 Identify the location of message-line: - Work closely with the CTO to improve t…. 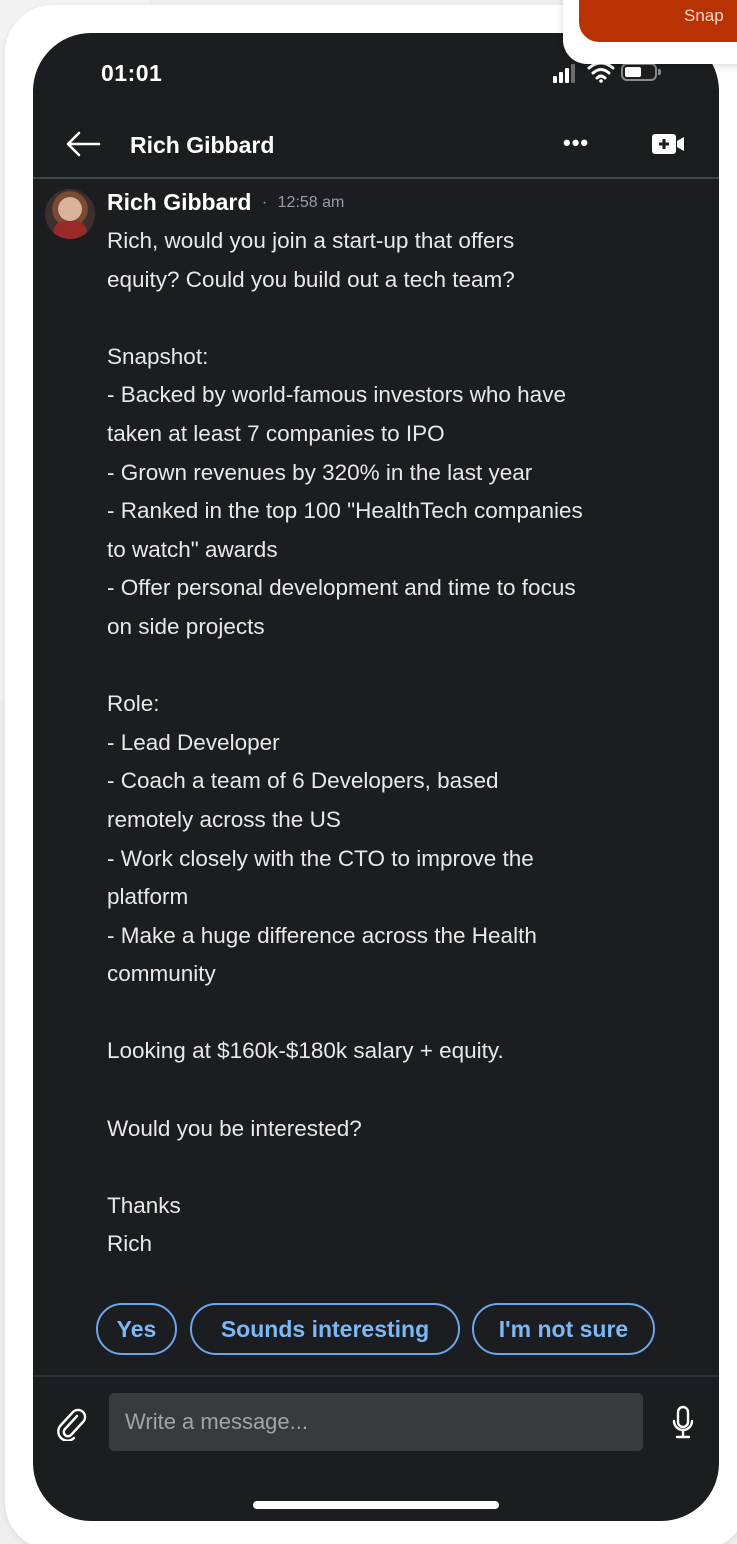
(320, 858).